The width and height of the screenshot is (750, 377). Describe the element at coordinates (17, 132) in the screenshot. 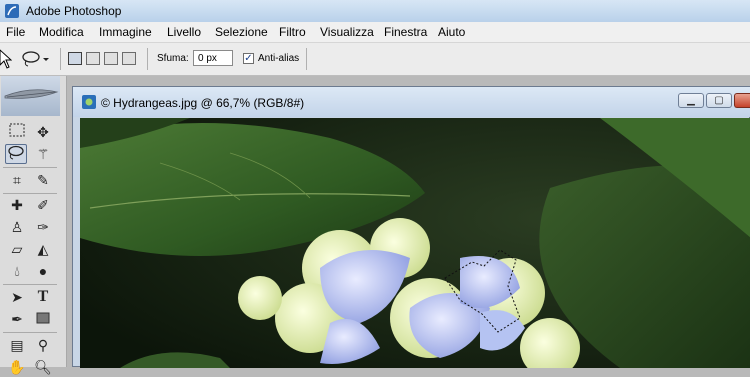

I see `rectangular-marquee-tool` at that location.